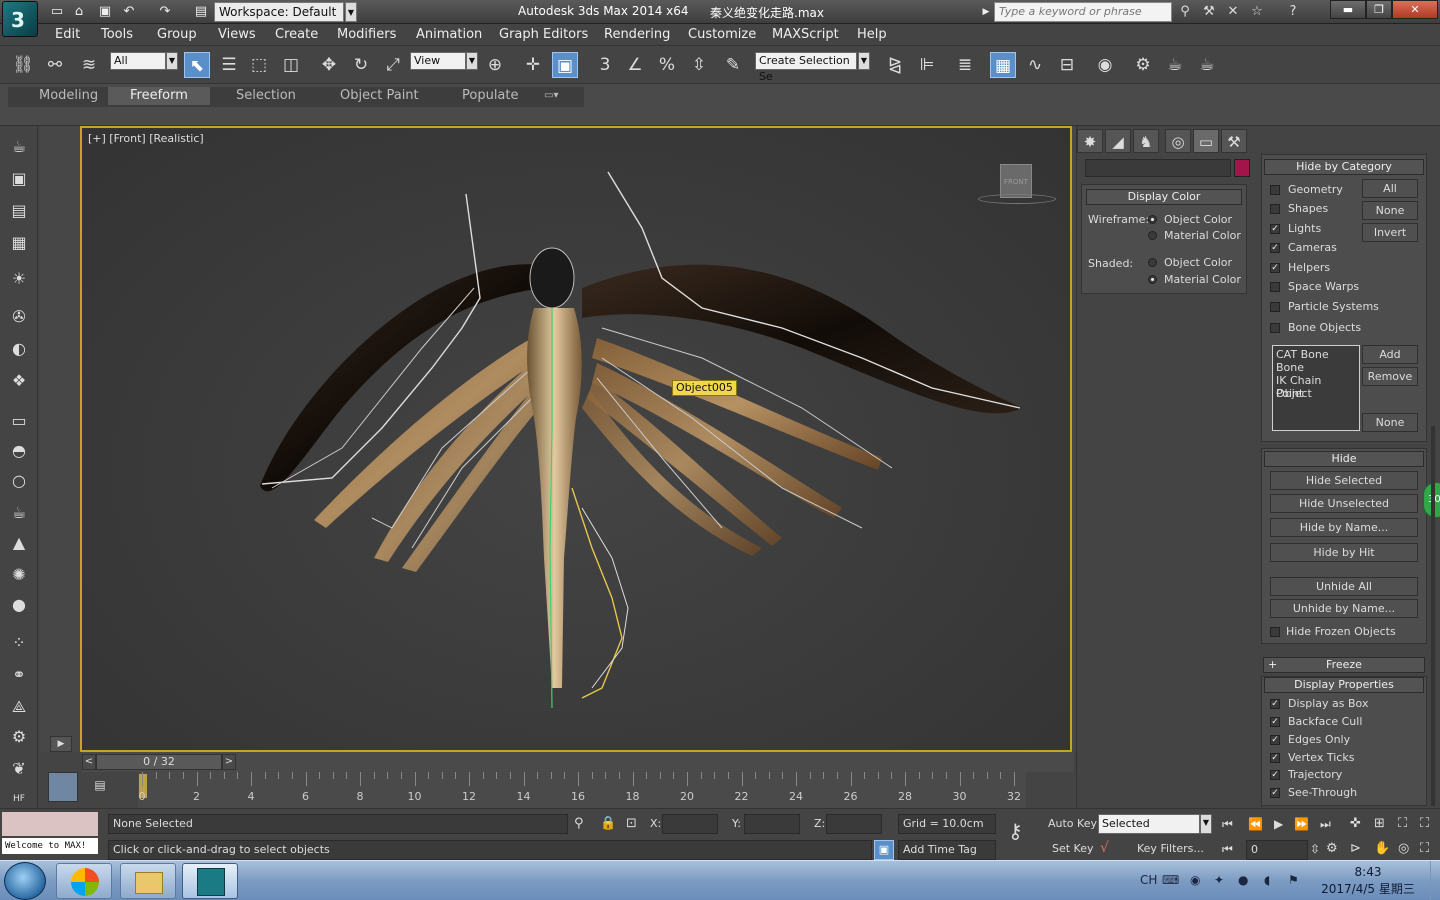 The image size is (1440, 900). I want to click on orbit-icon: ◎, so click(1403, 849).